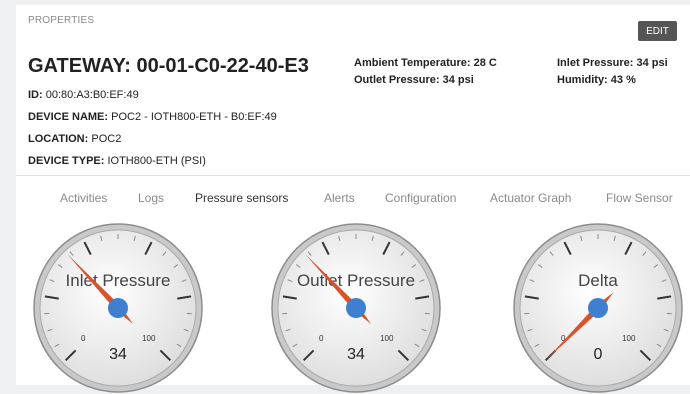 The image size is (690, 394). I want to click on gauge-title: Inlet Pressure, so click(118, 280).